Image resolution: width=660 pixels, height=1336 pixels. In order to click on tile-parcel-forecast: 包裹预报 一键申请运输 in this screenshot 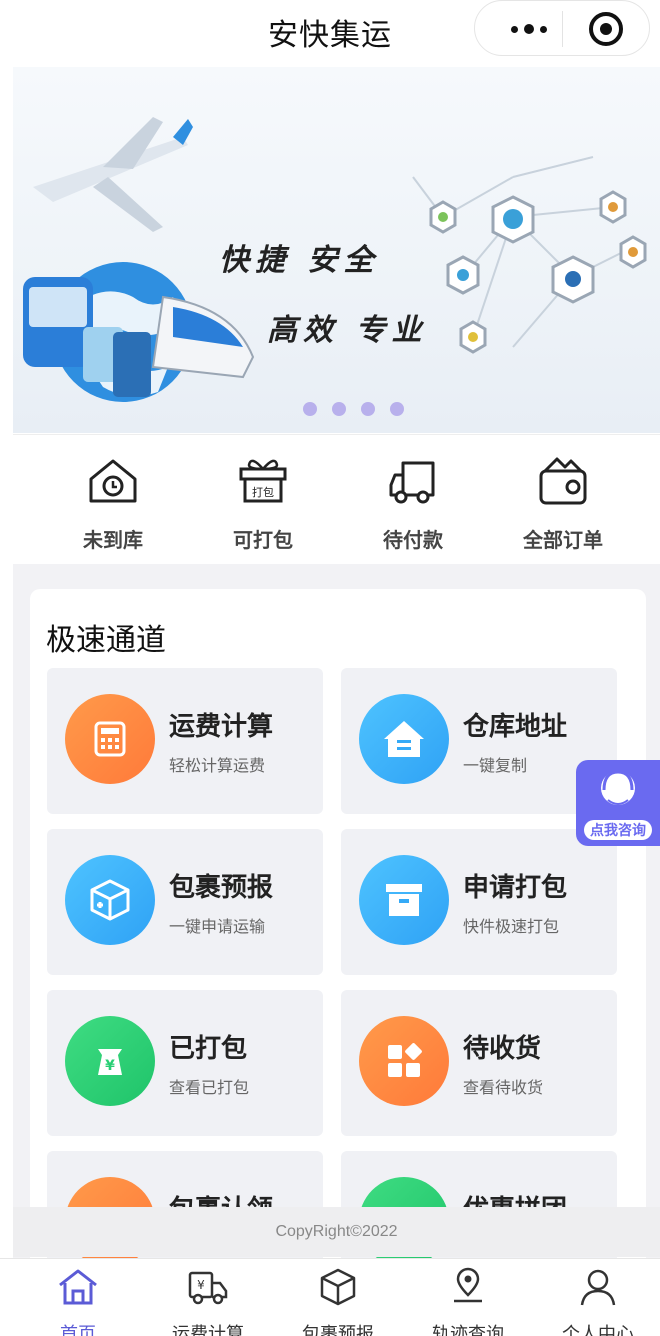, I will do `click(185, 902)`.